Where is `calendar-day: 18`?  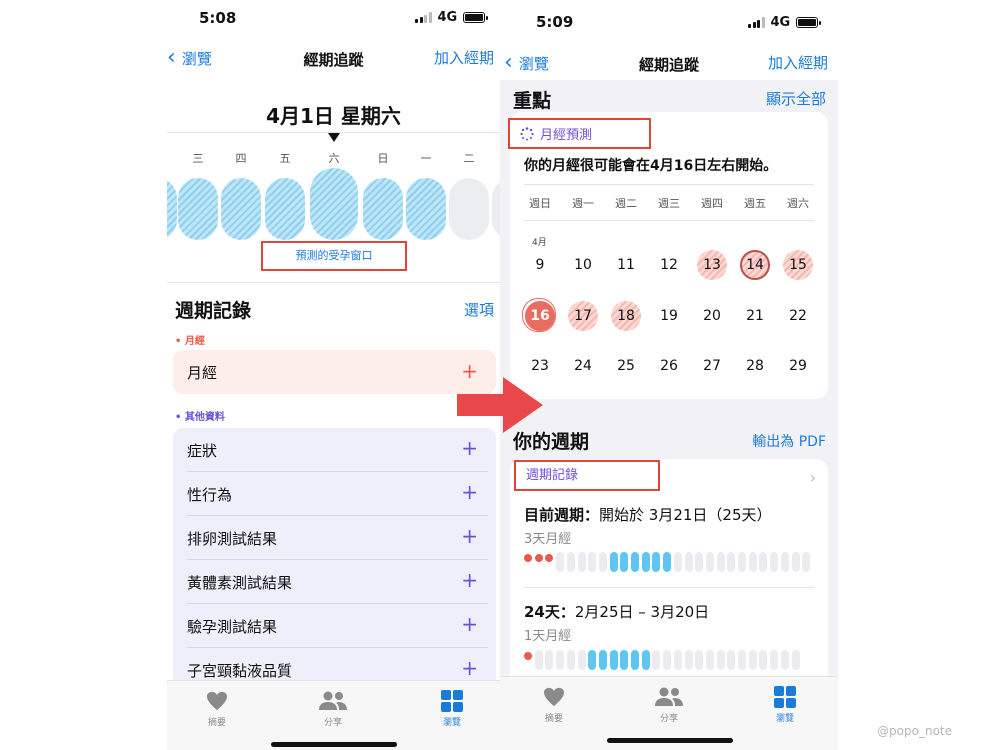 calendar-day: 18 is located at coordinates (626, 316).